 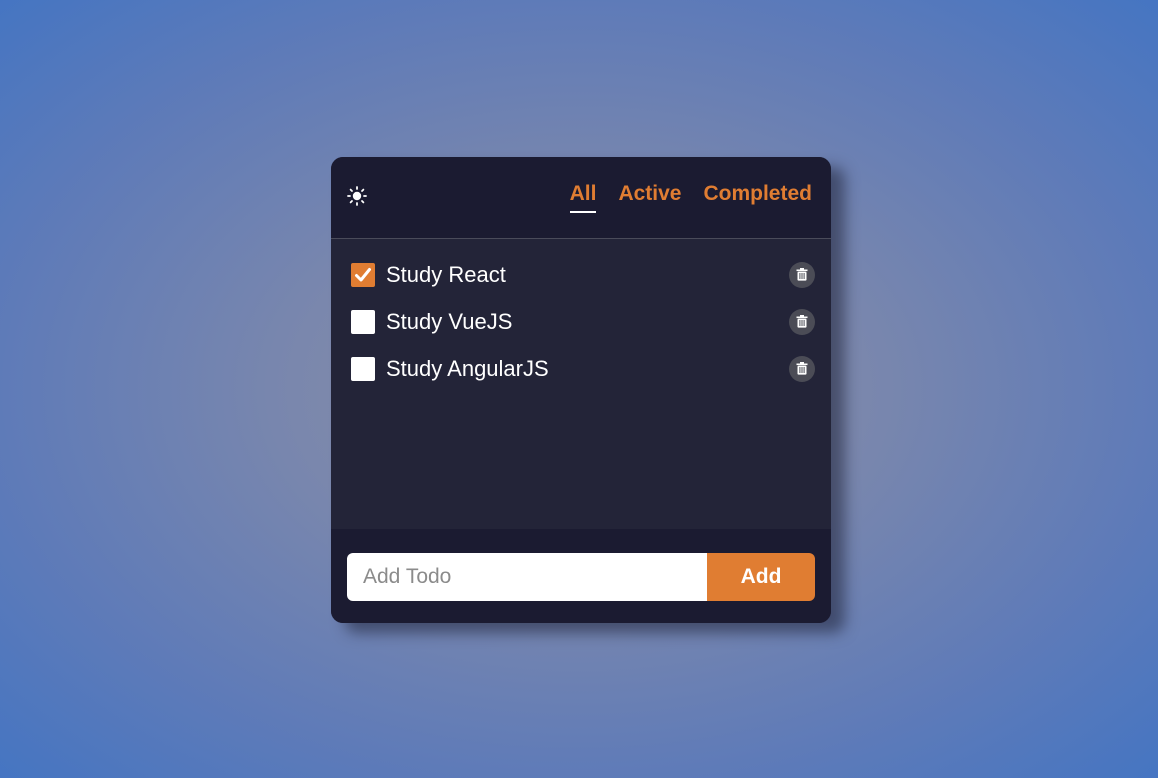 I want to click on add-todo-input, so click(x=527, y=577).